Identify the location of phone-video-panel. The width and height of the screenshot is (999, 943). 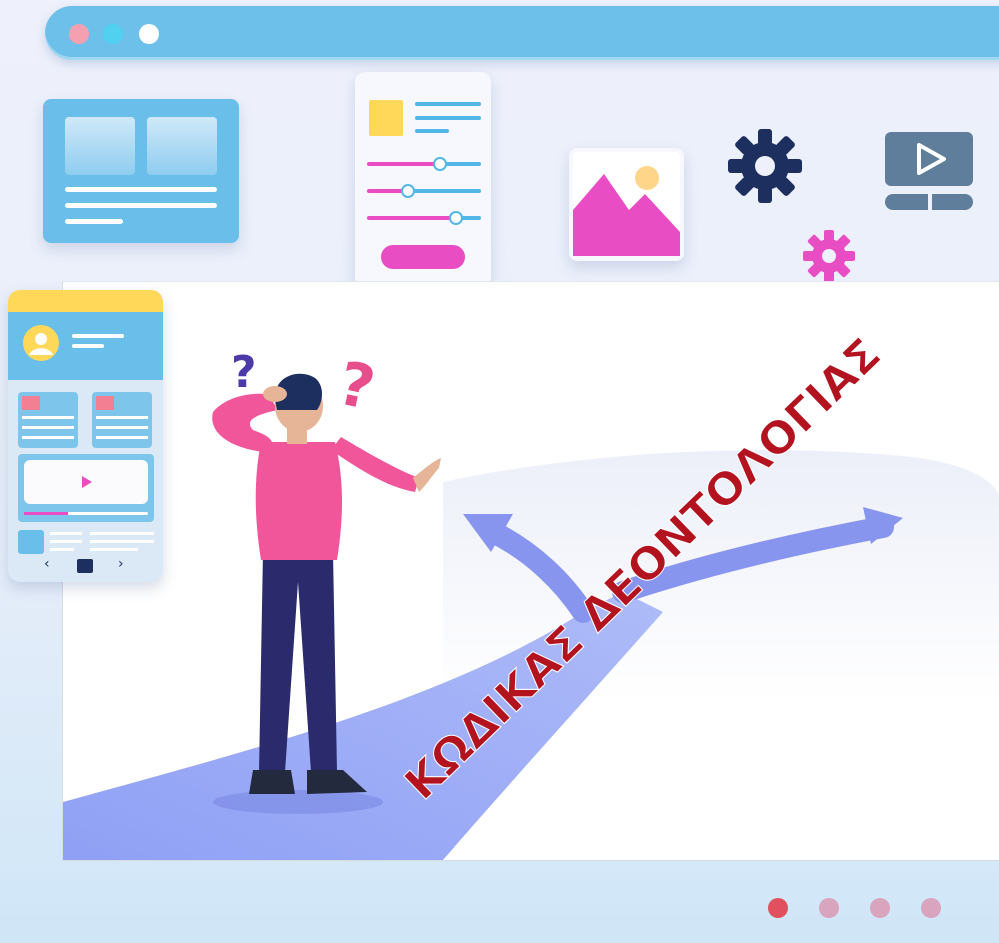
(86, 488).